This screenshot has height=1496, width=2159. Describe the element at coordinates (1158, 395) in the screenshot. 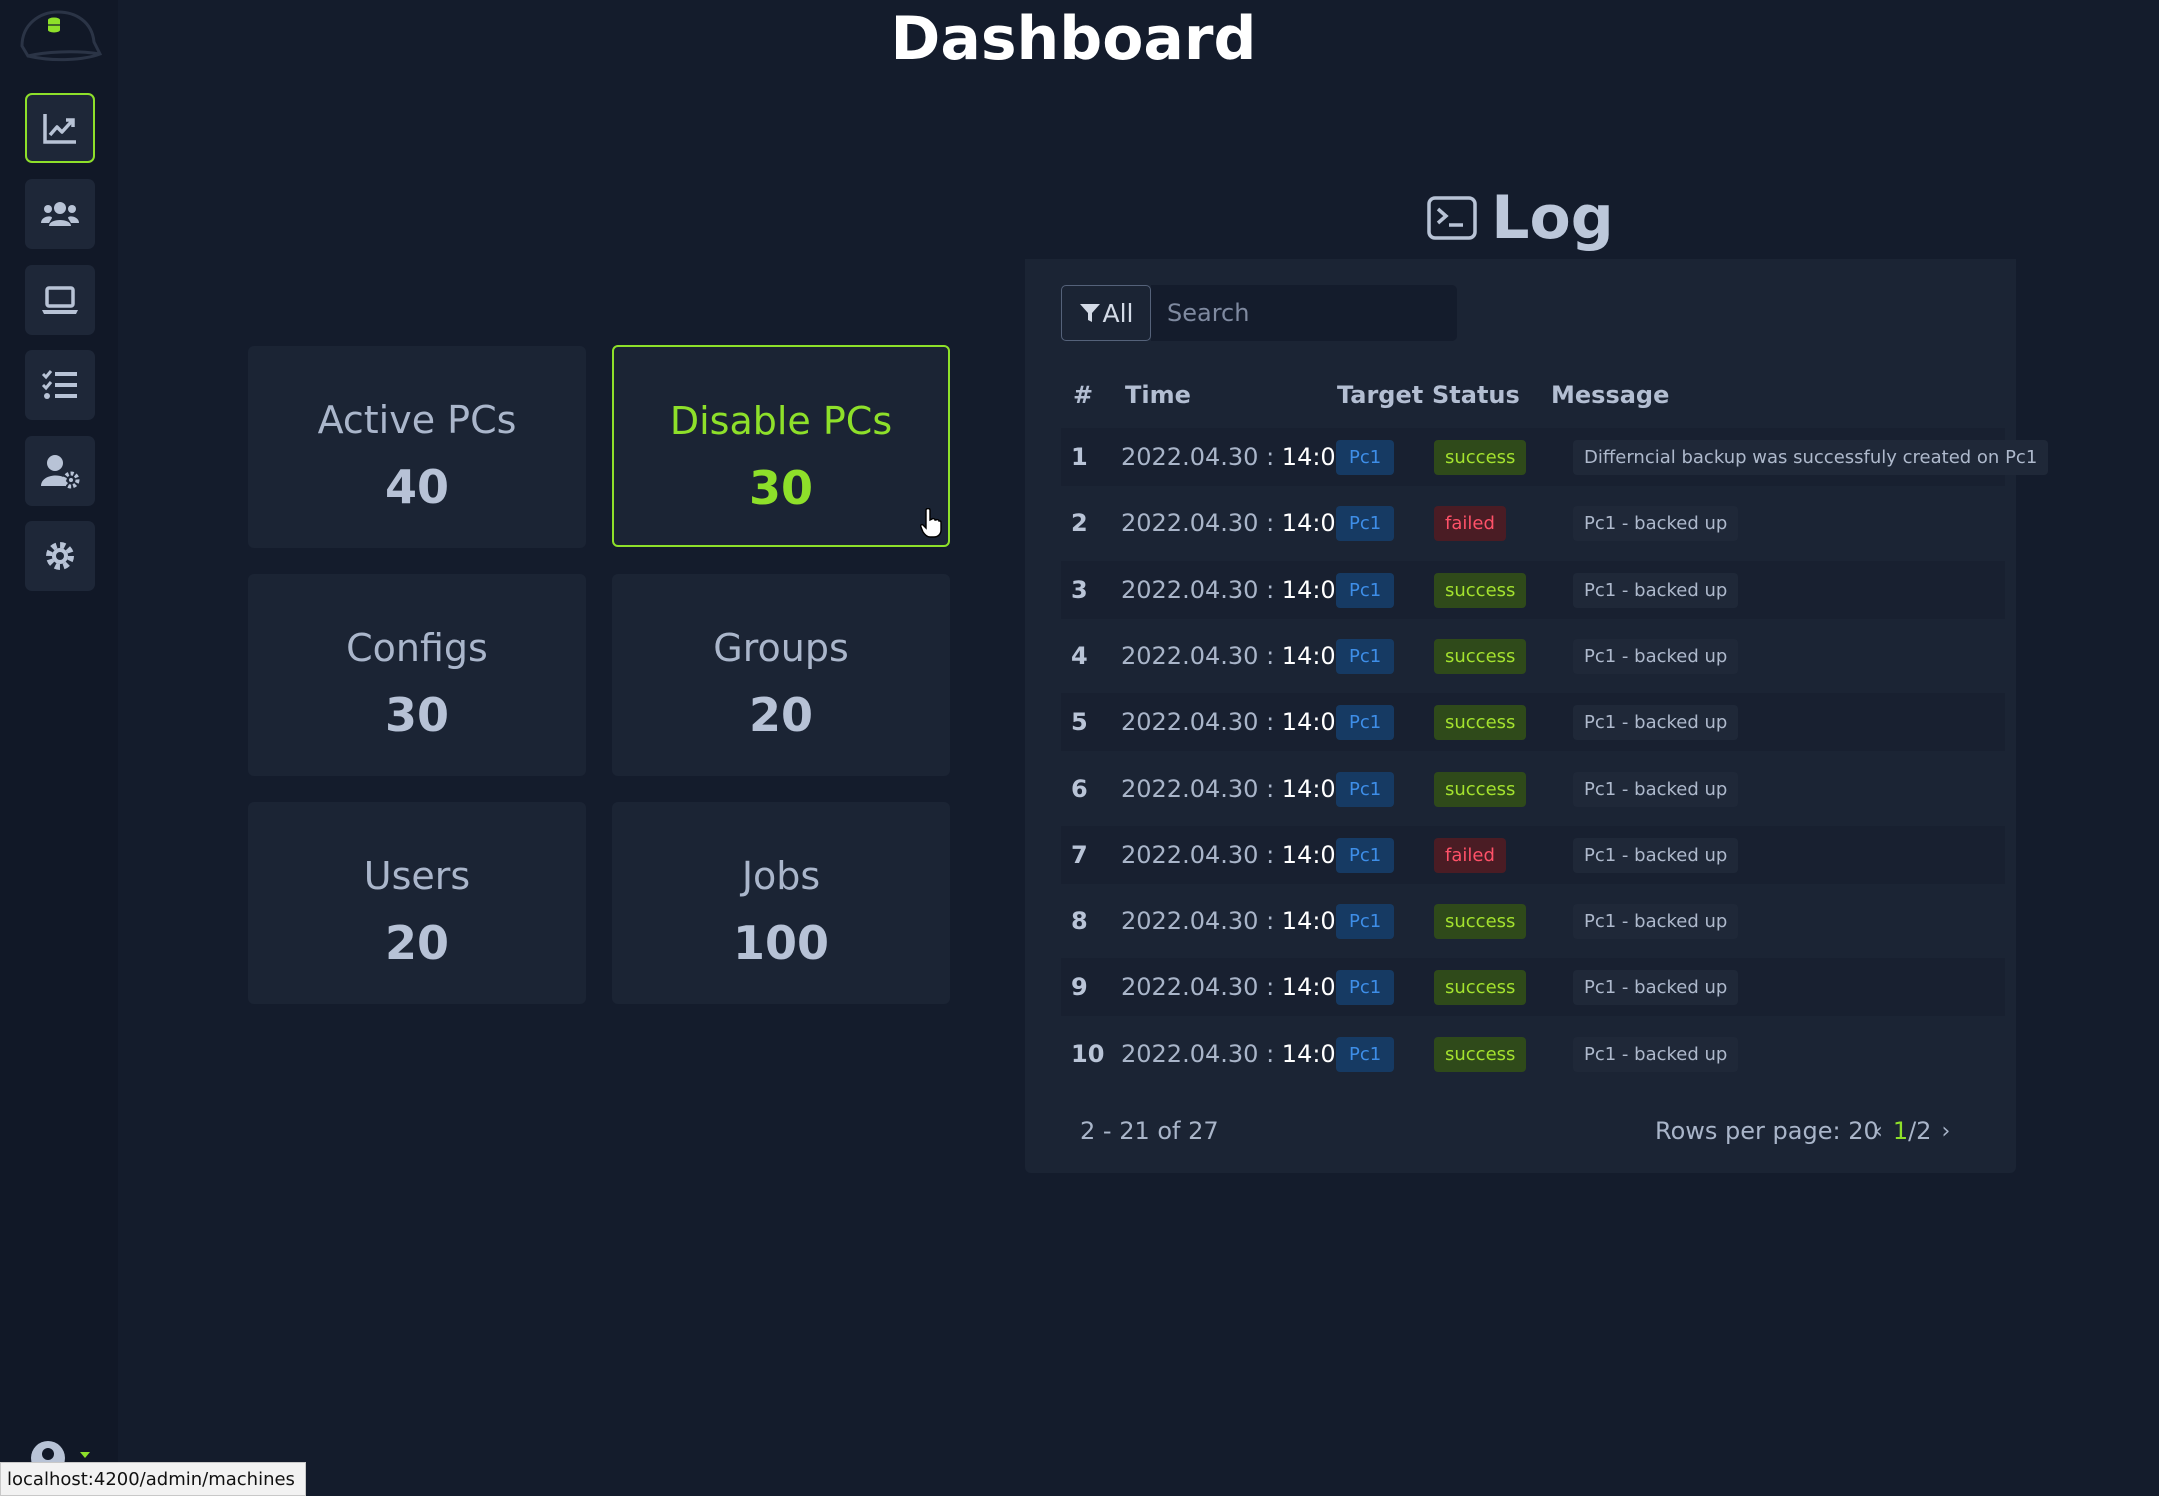

I see `column-header-time: Time` at that location.